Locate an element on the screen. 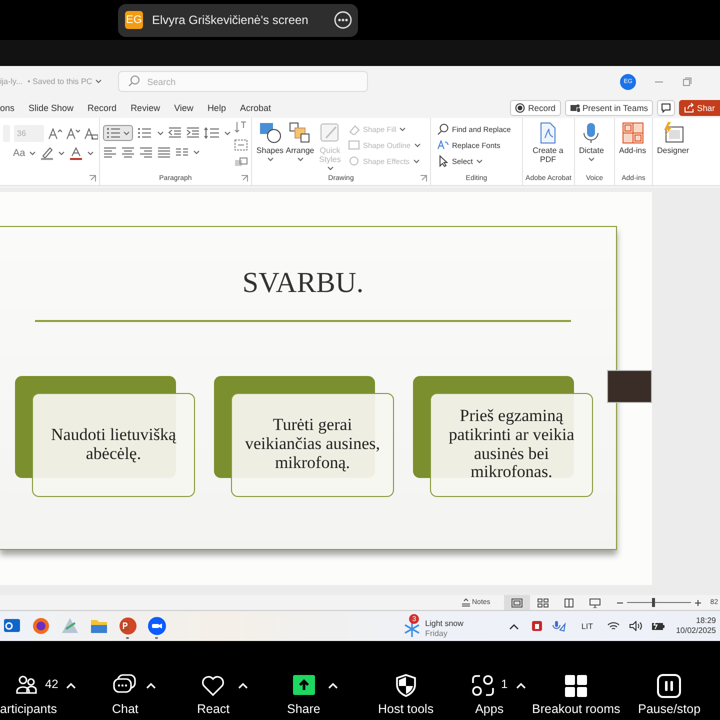 This screenshot has width=720, height=720. numbered-list-icon is located at coordinates (145, 133).